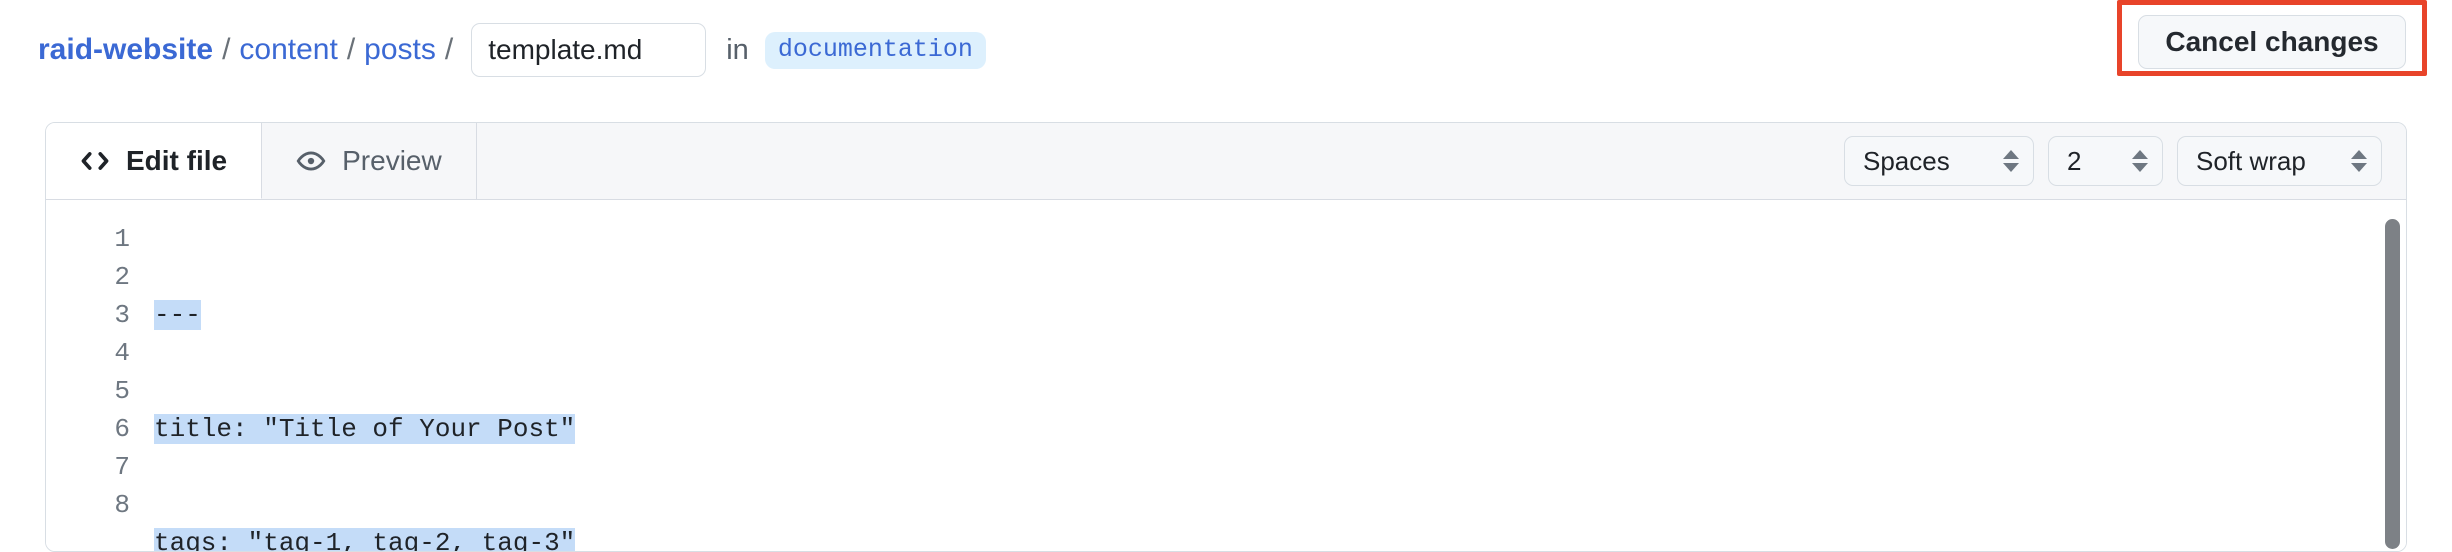 Image resolution: width=2452 pixels, height=552 pixels. What do you see at coordinates (122, 505) in the screenshot?
I see `line-number: 8` at bounding box center [122, 505].